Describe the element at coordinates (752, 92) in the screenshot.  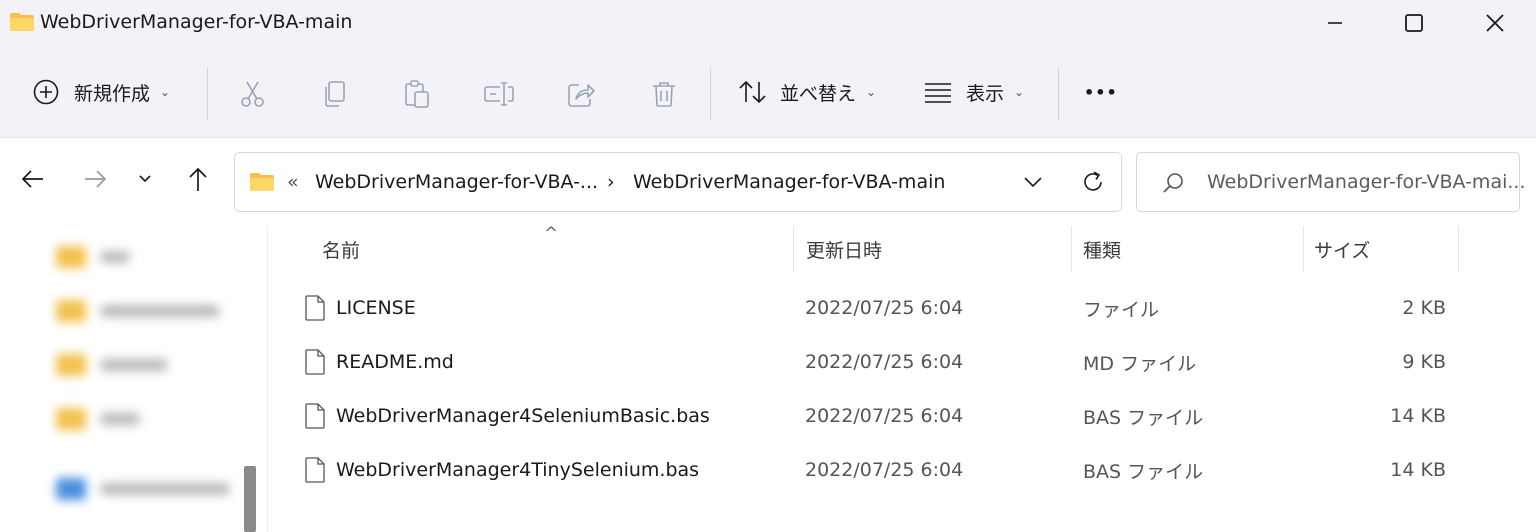
I see `sort-icon` at that location.